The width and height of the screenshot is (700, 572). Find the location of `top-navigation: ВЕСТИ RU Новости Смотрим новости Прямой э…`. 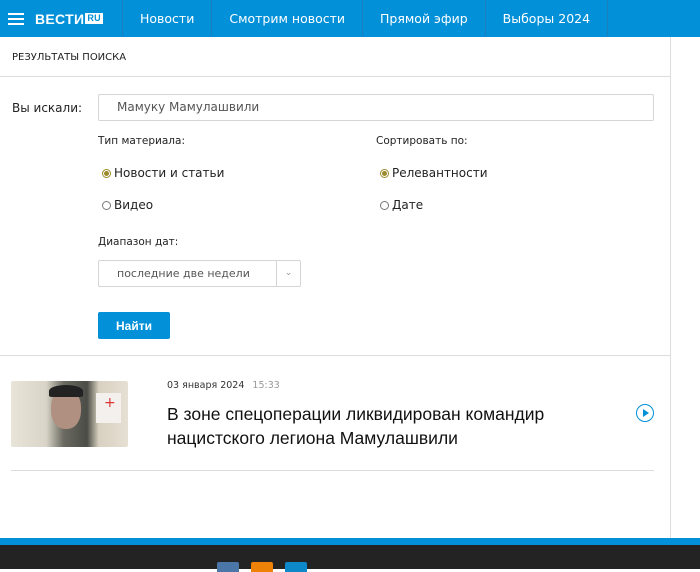

top-navigation: ВЕСТИ RU Новости Смотрим новости Прямой э… is located at coordinates (350, 18).